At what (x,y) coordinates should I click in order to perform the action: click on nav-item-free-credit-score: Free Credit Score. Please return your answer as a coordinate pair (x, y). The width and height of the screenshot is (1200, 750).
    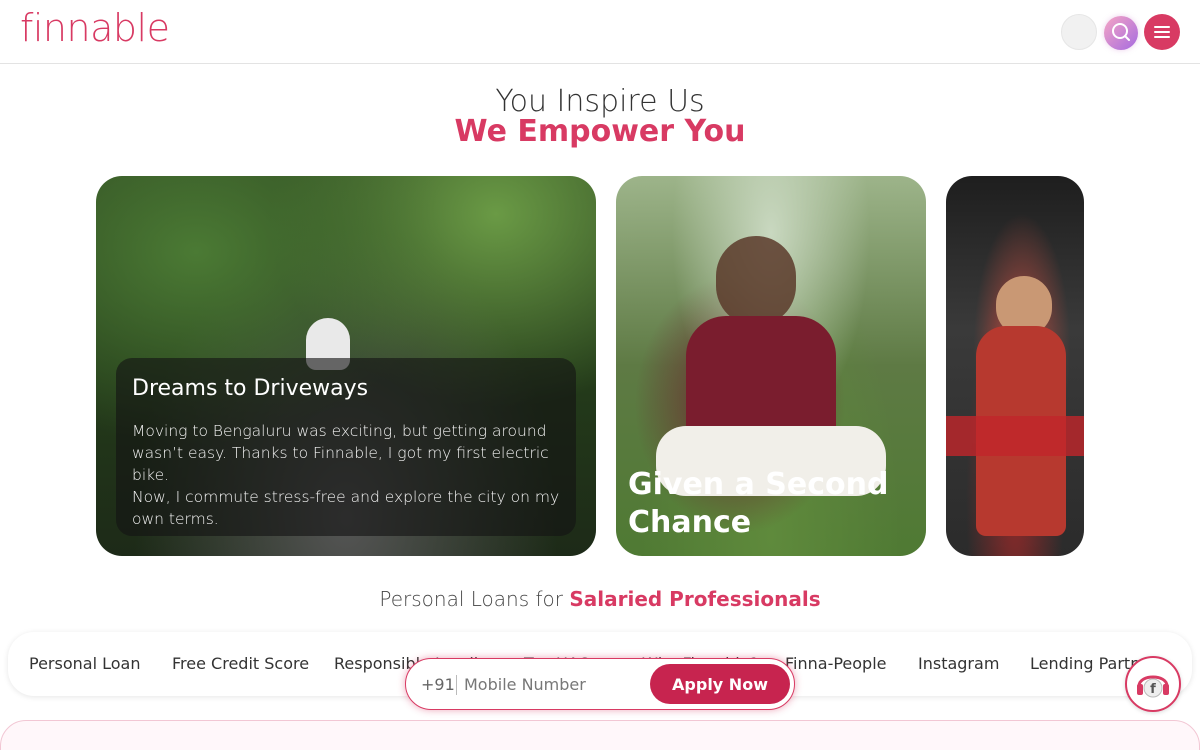
    Looking at the image, I should click on (240, 663).